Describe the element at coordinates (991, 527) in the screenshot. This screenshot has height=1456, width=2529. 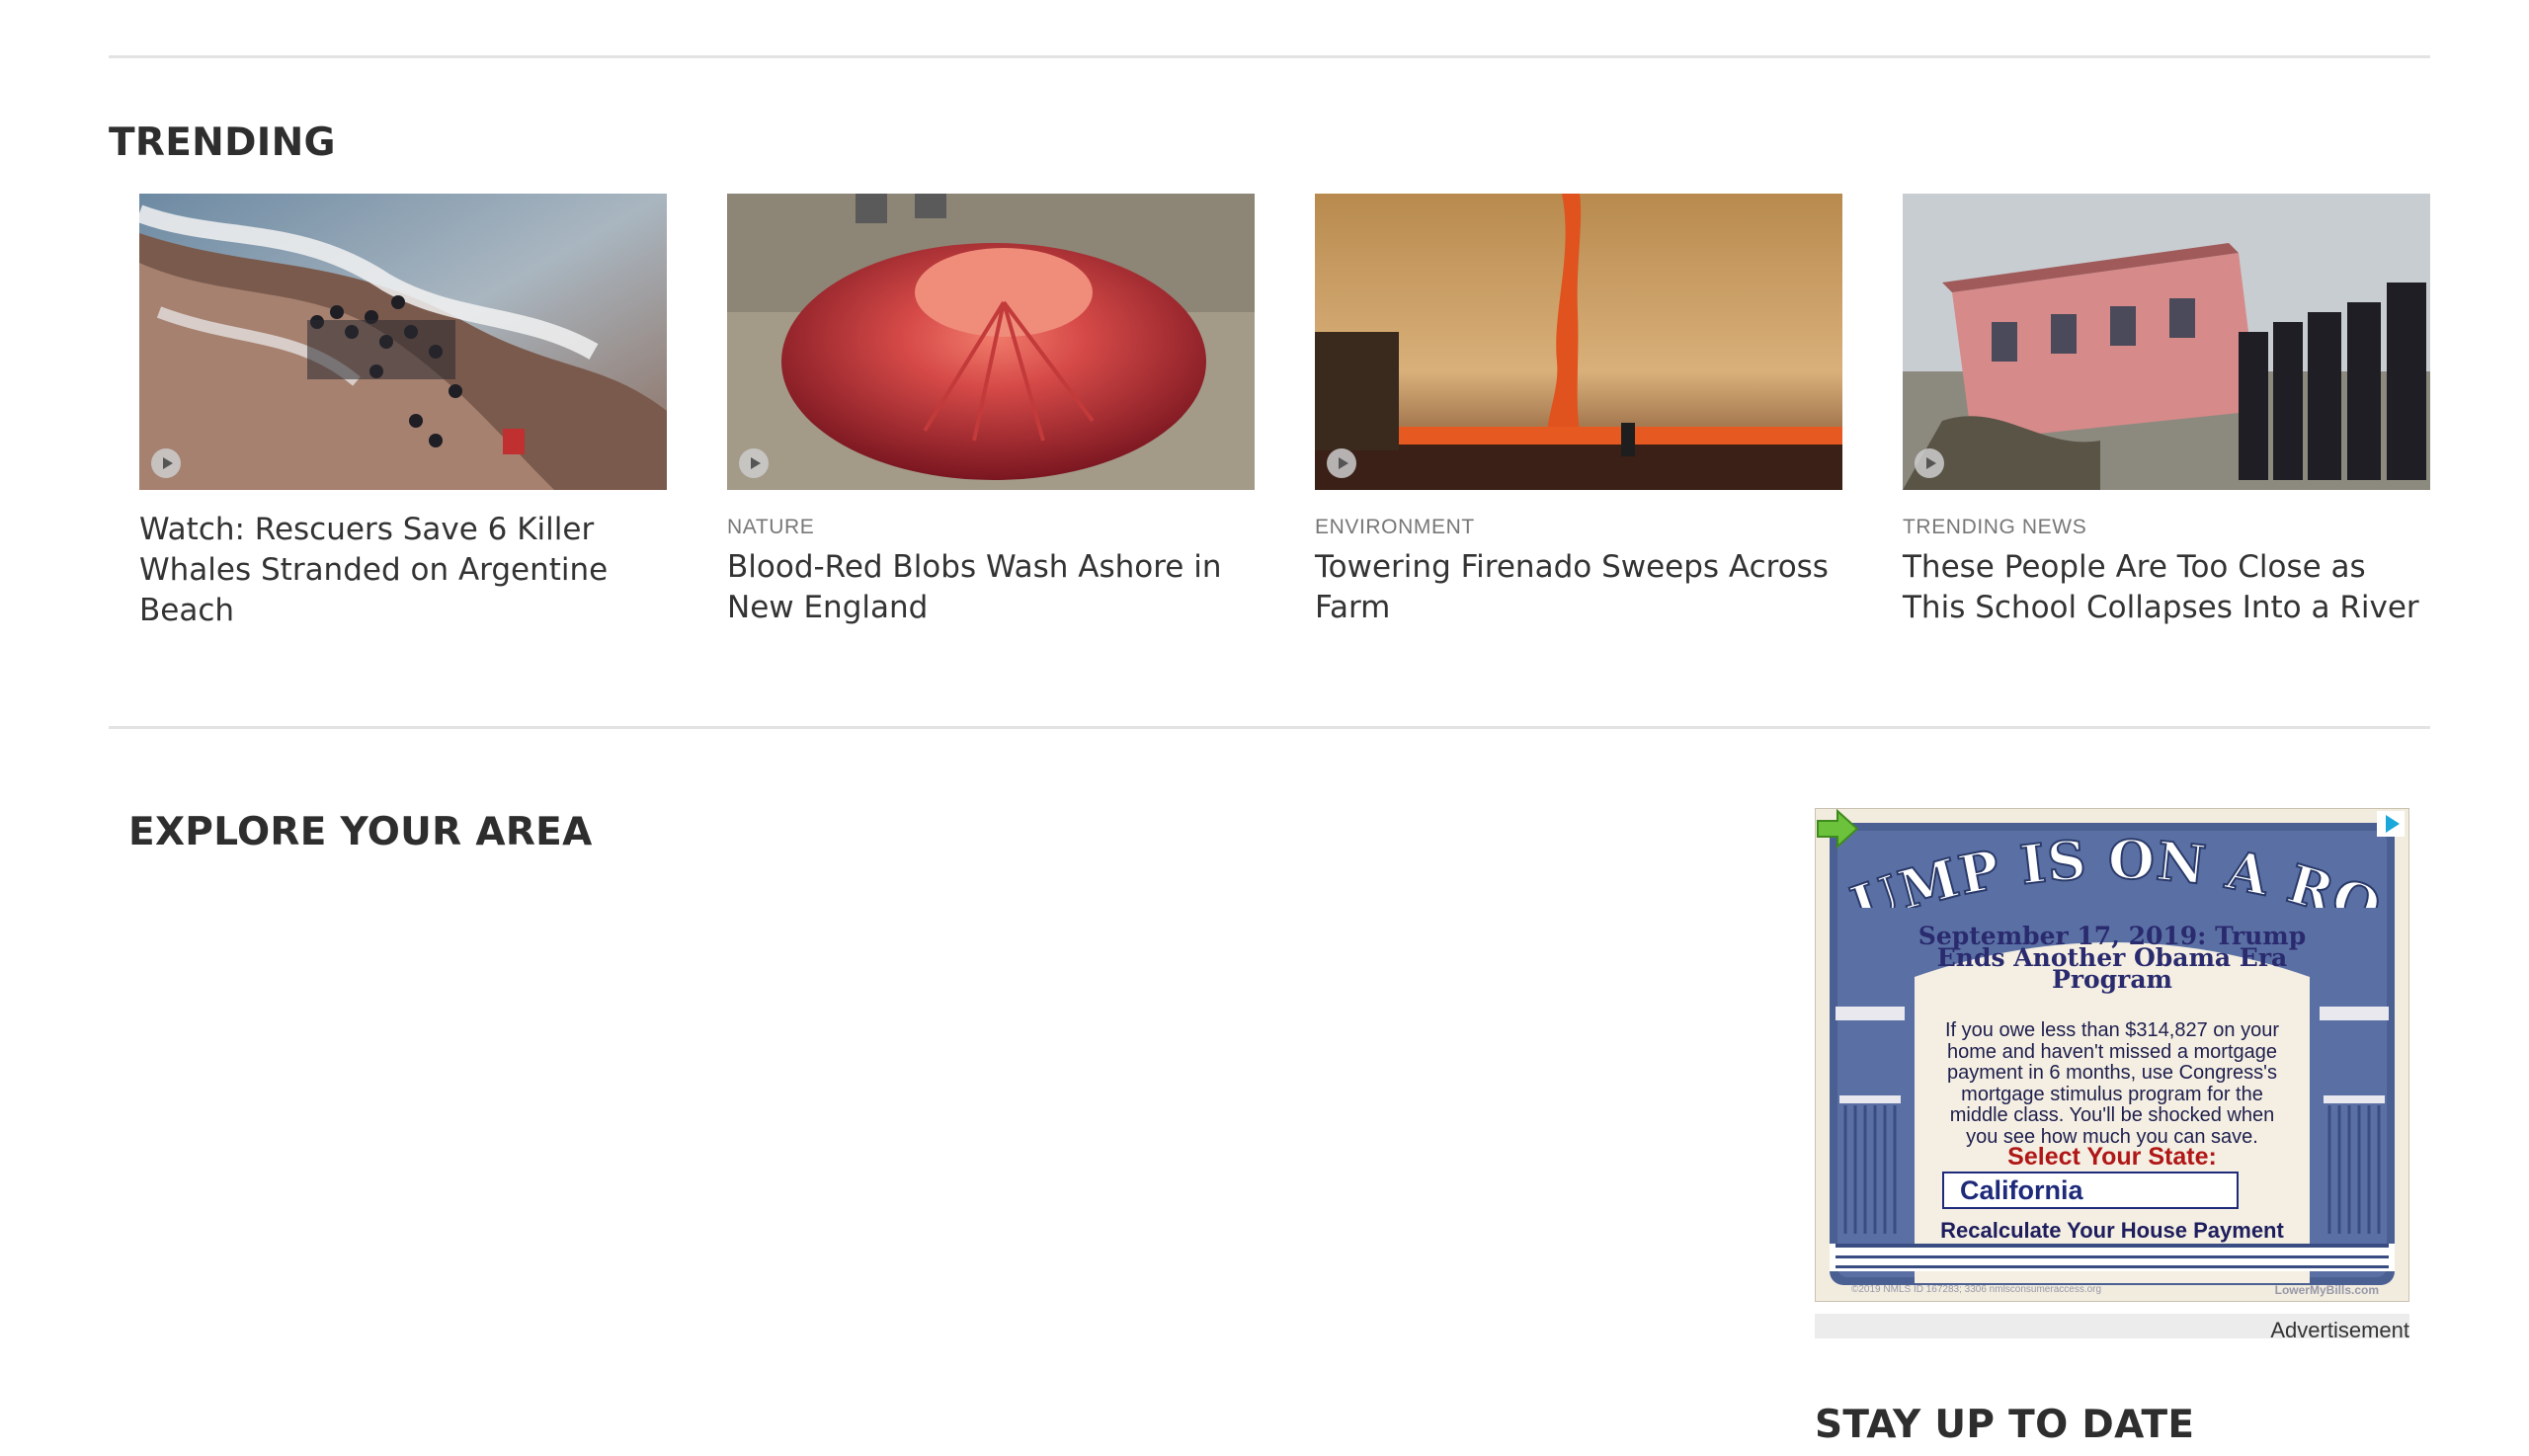
I see `card-category: NATURE` at that location.